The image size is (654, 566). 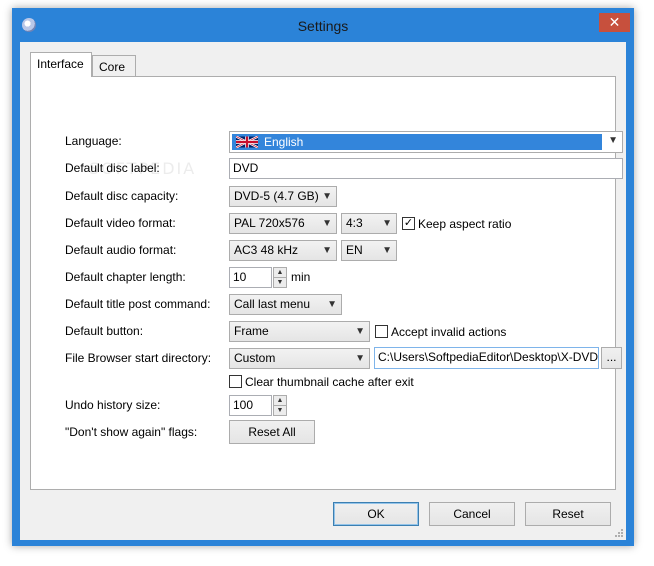 I want to click on close-button: ✕, so click(x=614, y=22).